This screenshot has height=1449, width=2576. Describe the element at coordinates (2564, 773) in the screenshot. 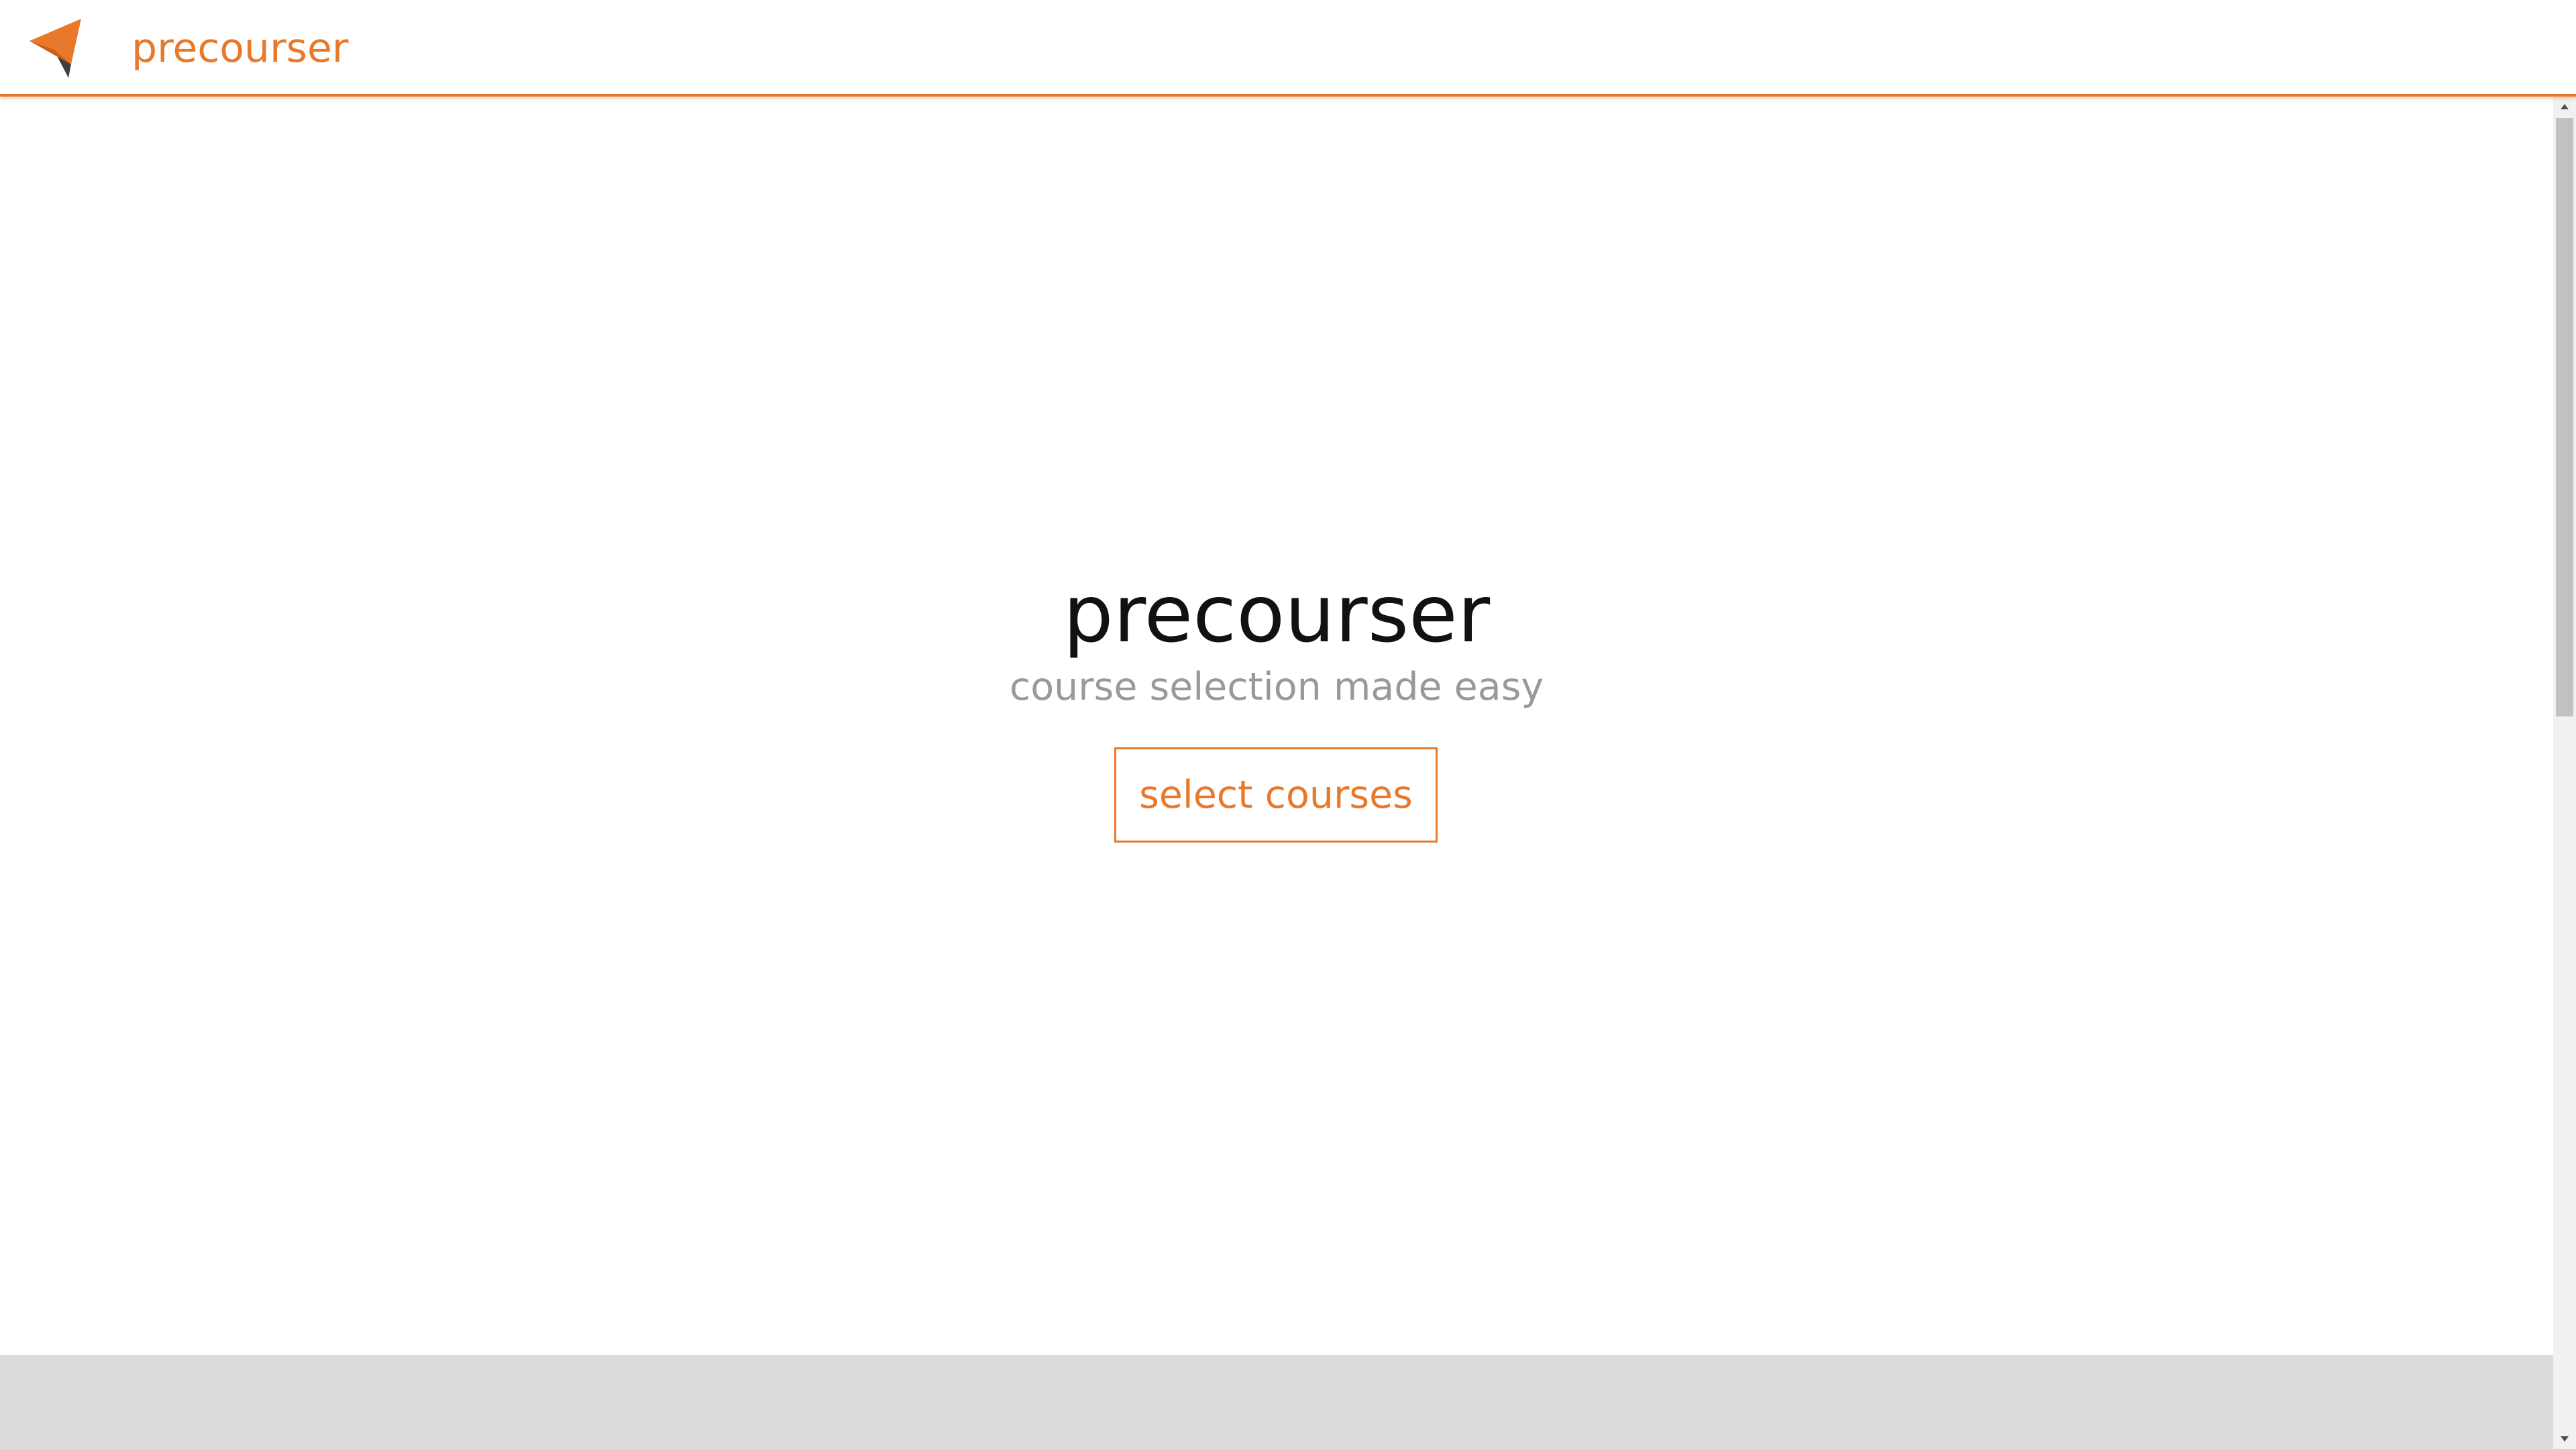

I see `vertical-scrollbar` at that location.